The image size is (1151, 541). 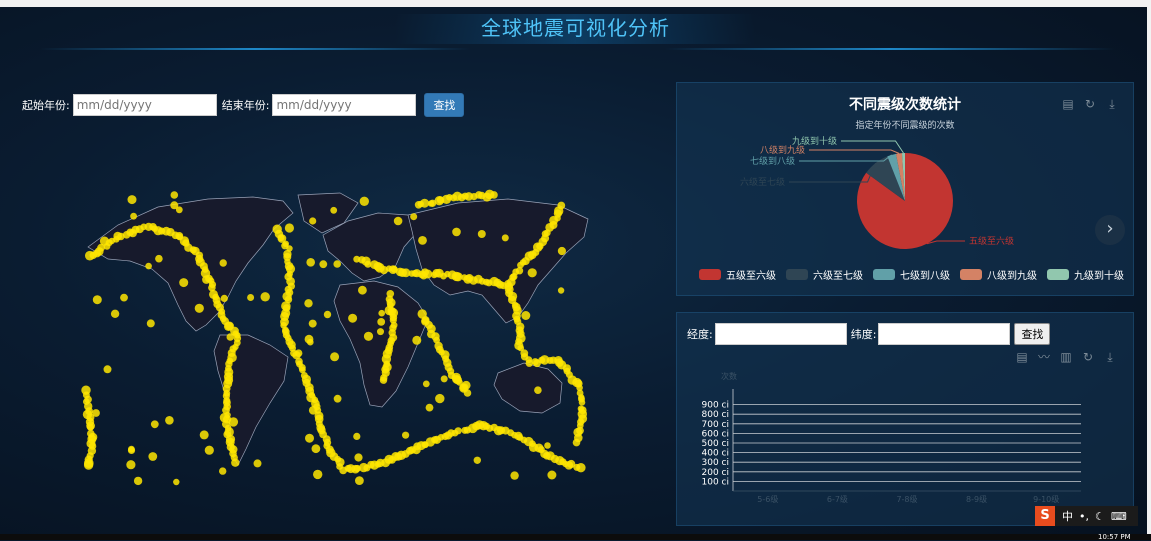 I want to click on next-chart-button: ›, so click(x=1110, y=230).